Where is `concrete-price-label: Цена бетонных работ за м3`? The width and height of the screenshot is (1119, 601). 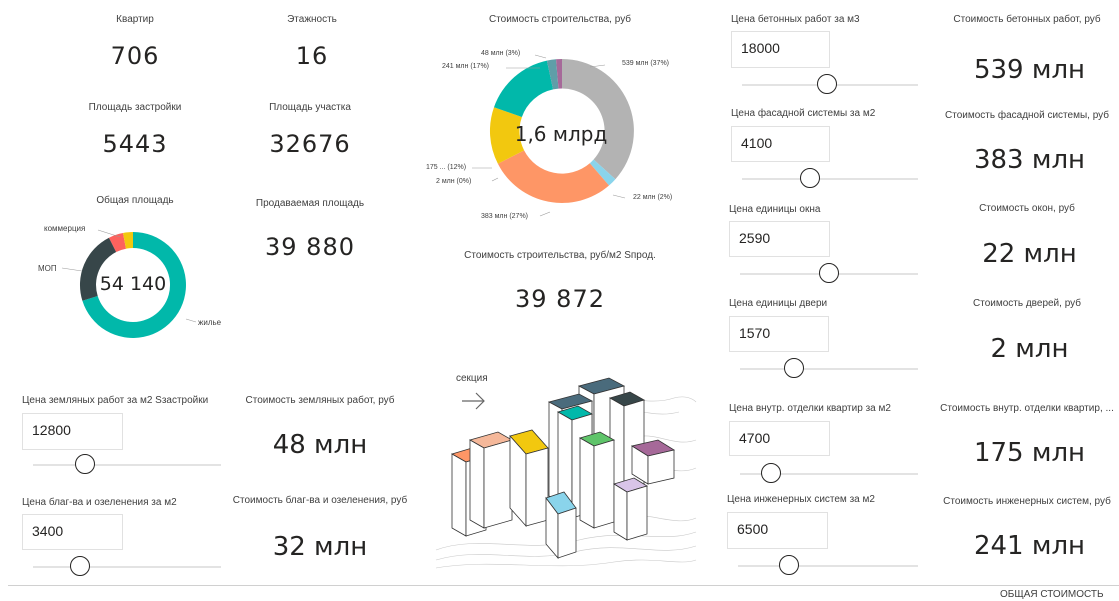
concrete-price-label: Цена бетонных работ за м3 is located at coordinates (795, 19).